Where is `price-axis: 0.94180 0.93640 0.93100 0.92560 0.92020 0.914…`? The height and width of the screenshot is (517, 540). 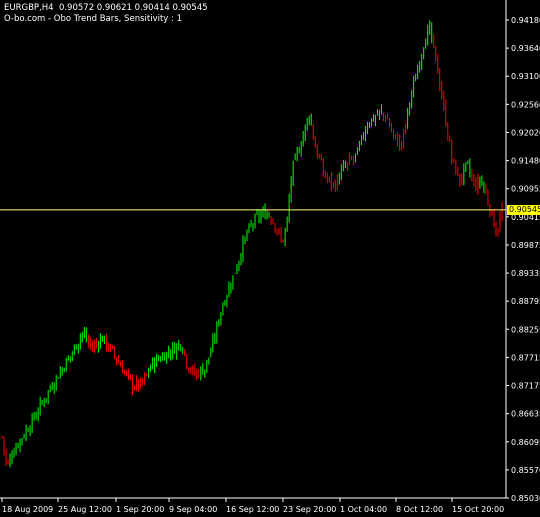
price-axis: 0.94180 0.93640 0.93100 0.92560 0.92020 0.914… is located at coordinates (523, 259).